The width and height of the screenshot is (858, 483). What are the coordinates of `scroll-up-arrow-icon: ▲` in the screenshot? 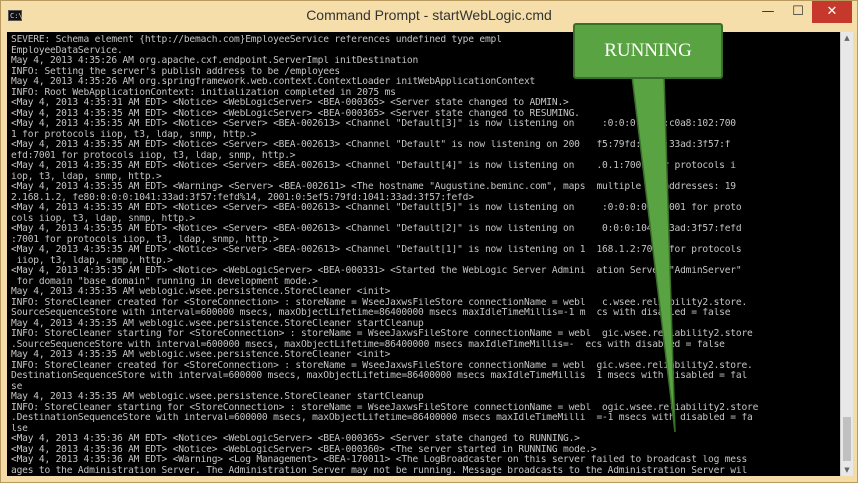 It's located at (847, 38).